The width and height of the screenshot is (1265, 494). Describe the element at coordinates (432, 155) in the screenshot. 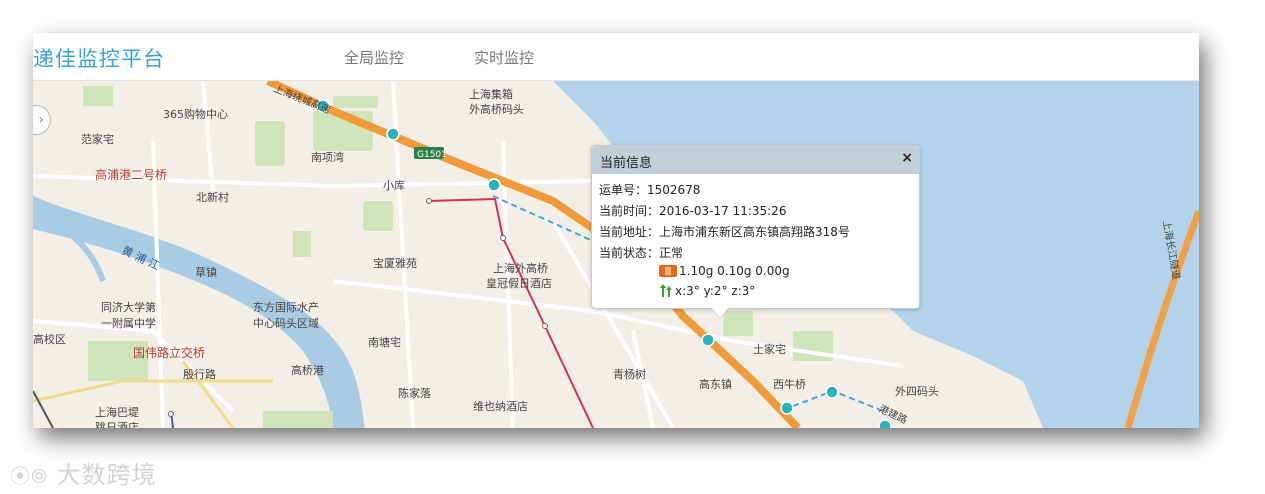

I see `g1501-shield: G1501` at that location.